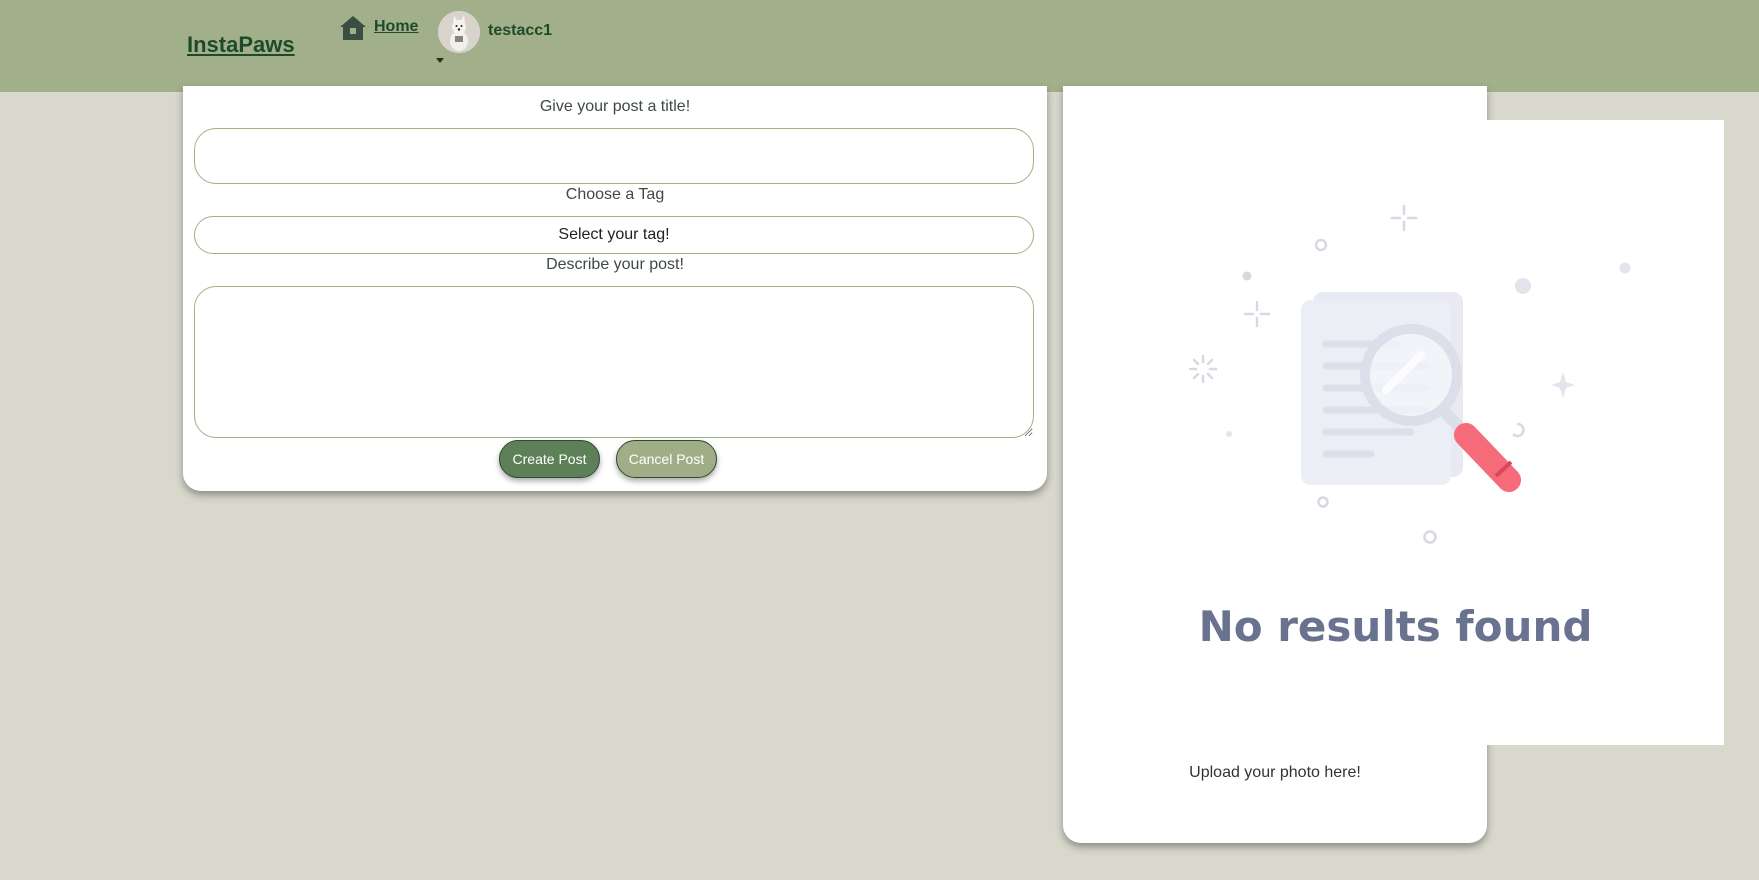 Image resolution: width=1759 pixels, height=880 pixels. What do you see at coordinates (549, 459) in the screenshot?
I see `create-post-button: Create Post` at bounding box center [549, 459].